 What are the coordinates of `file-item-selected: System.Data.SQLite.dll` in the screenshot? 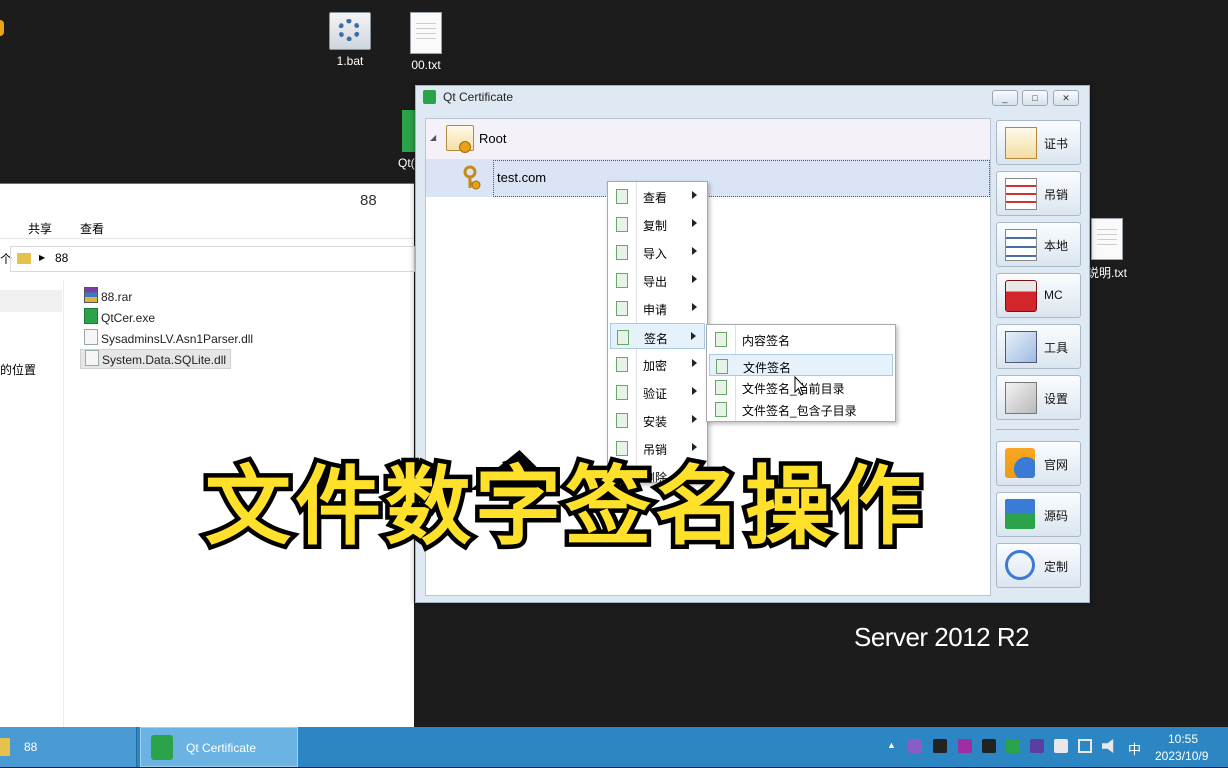 It's located at (156, 359).